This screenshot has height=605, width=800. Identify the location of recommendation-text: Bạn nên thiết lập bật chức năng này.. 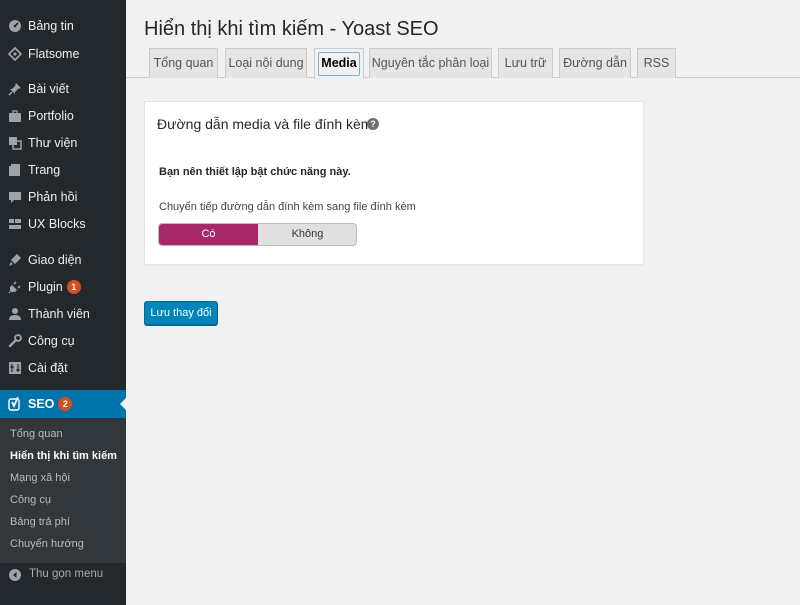
(255, 172).